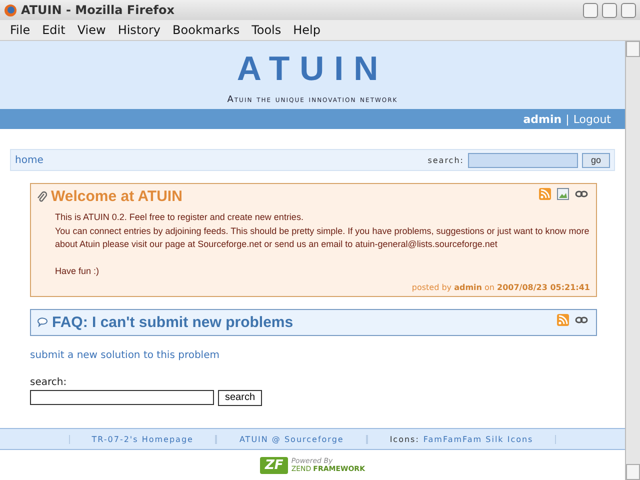 The image size is (640, 480). What do you see at coordinates (596, 160) in the screenshot?
I see `go-button: go` at bounding box center [596, 160].